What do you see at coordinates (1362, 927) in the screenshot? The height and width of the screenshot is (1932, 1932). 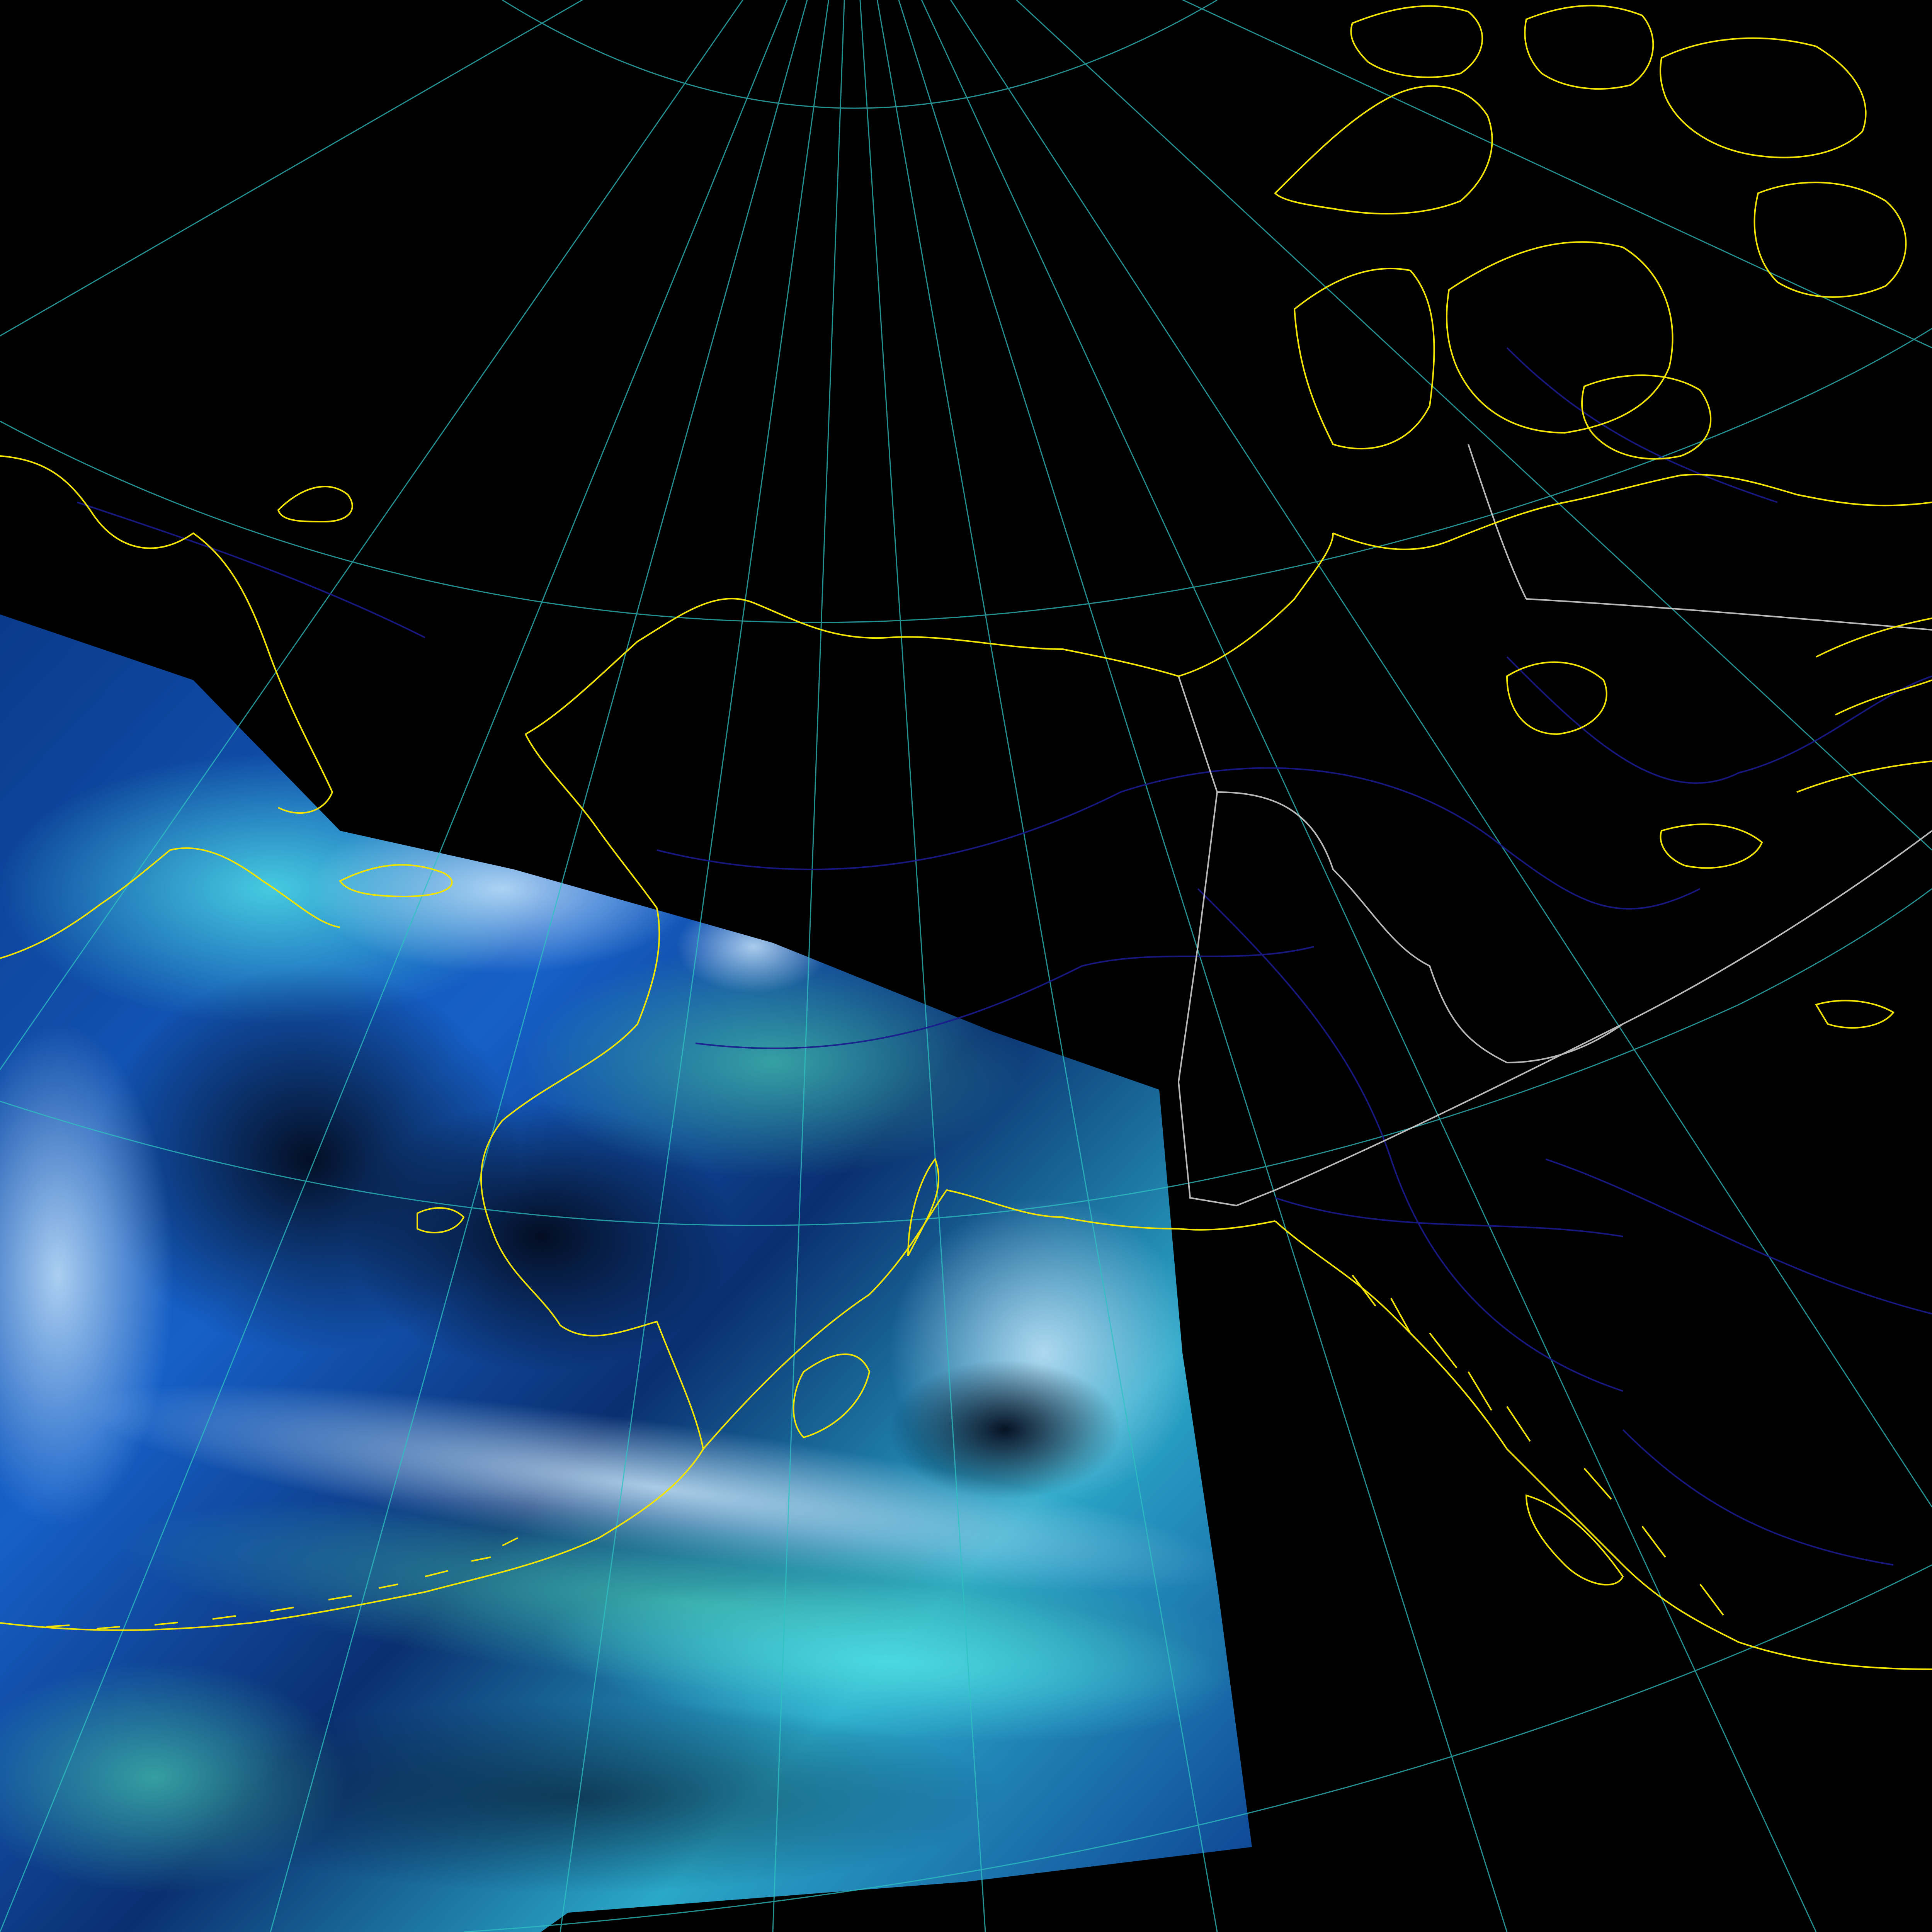 I see `border-yukon-nwt` at bounding box center [1362, 927].